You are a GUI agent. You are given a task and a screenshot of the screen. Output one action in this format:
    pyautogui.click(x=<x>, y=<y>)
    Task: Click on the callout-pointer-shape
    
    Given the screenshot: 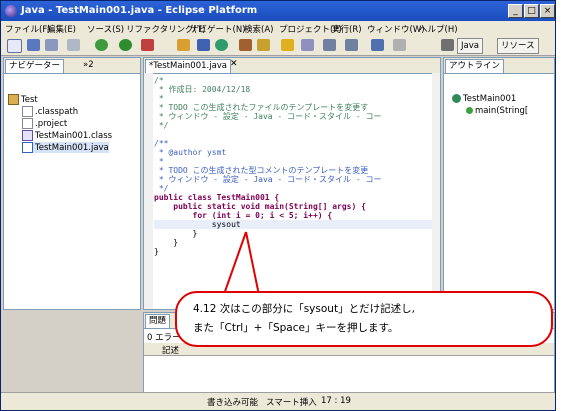 What is the action you would take?
    pyautogui.click(x=241, y=266)
    